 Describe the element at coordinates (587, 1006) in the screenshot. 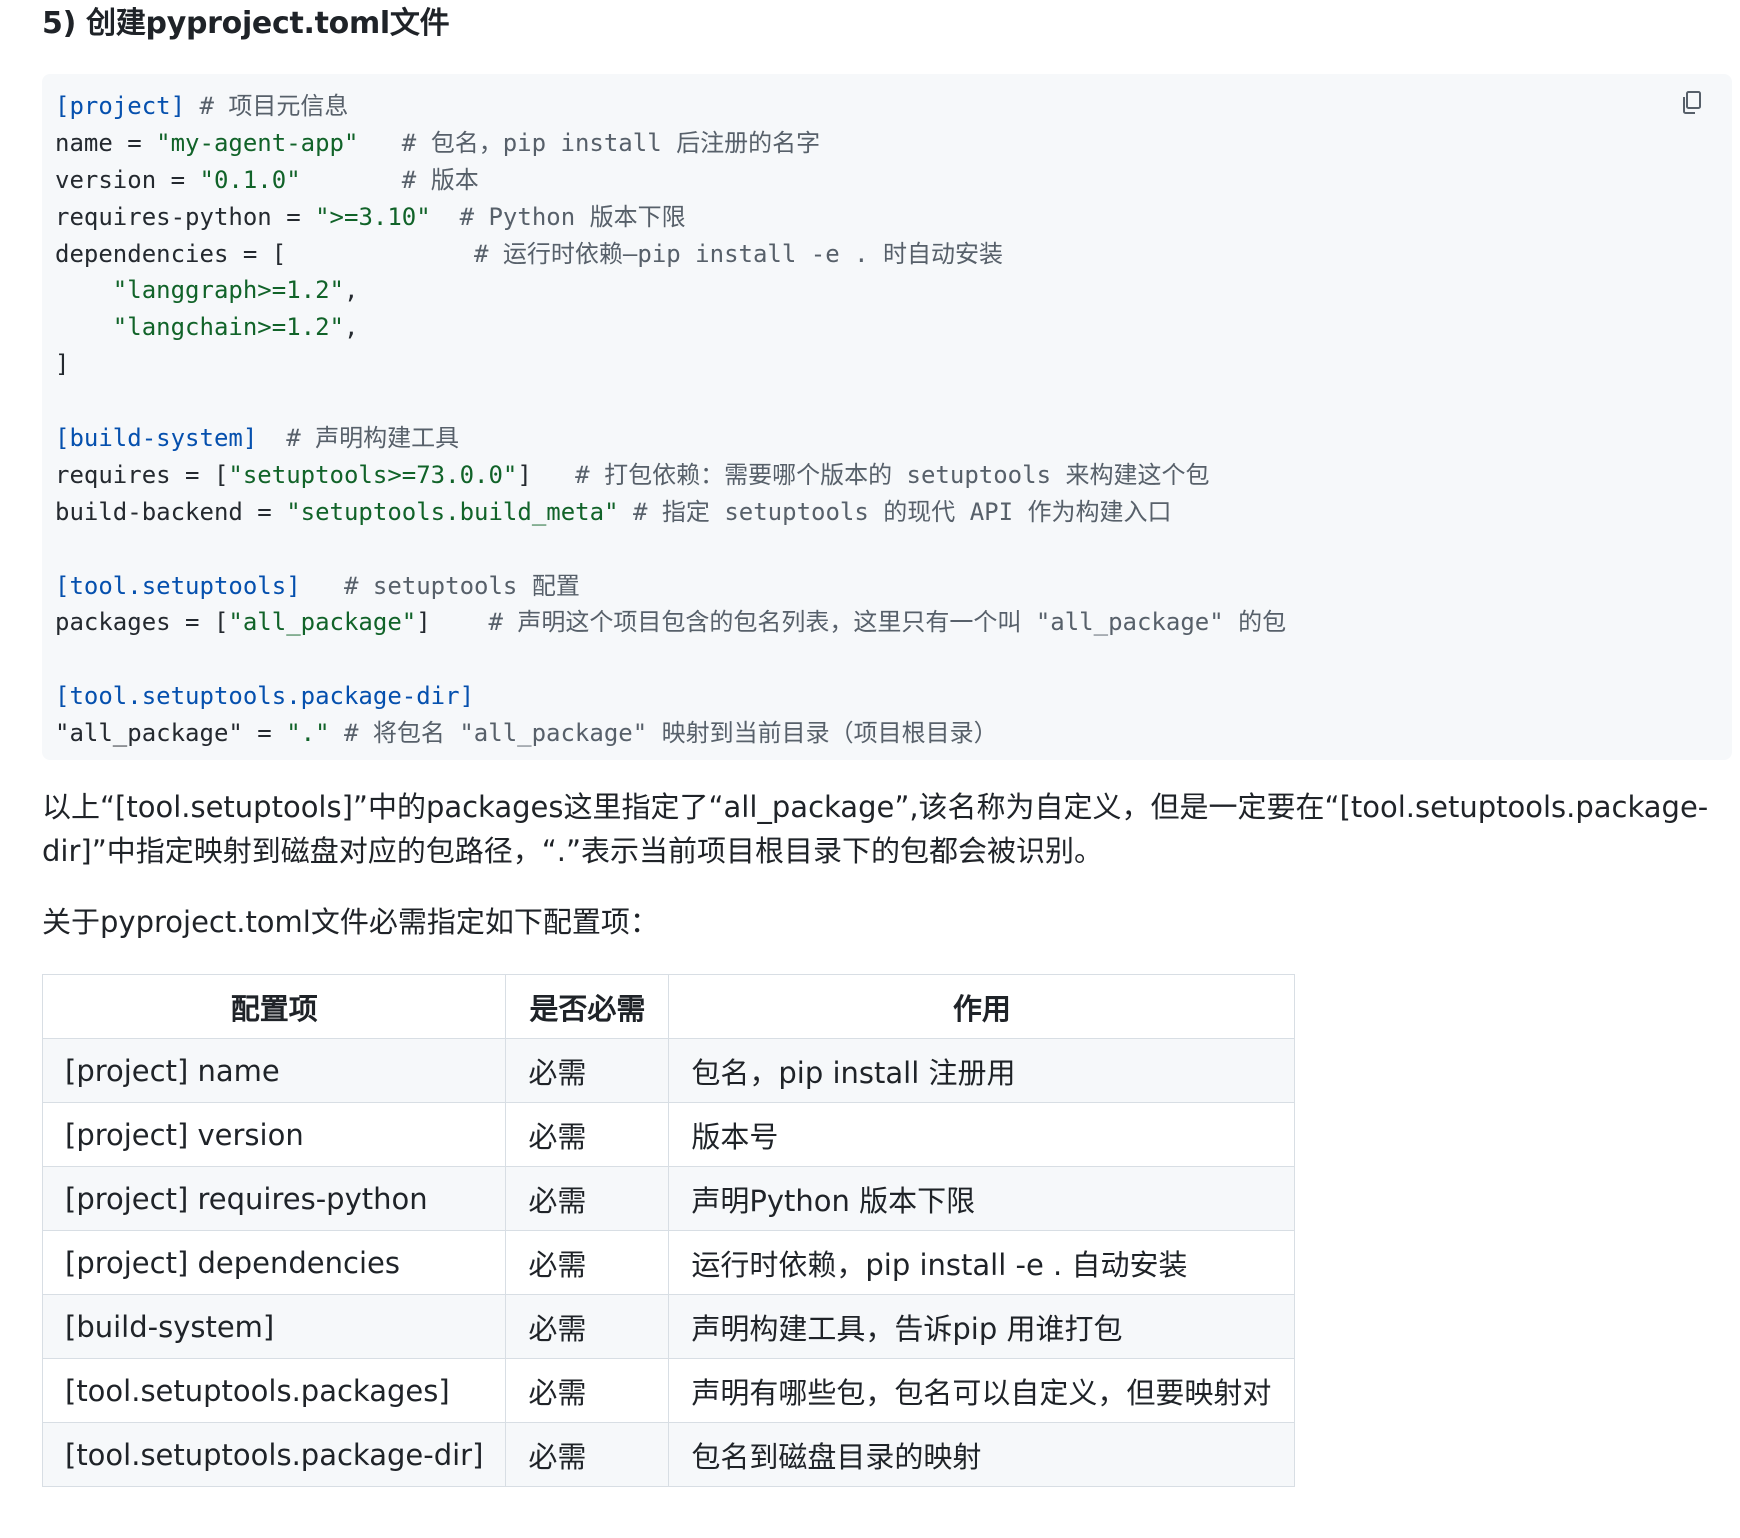

I see `header-required: 是否必需` at that location.